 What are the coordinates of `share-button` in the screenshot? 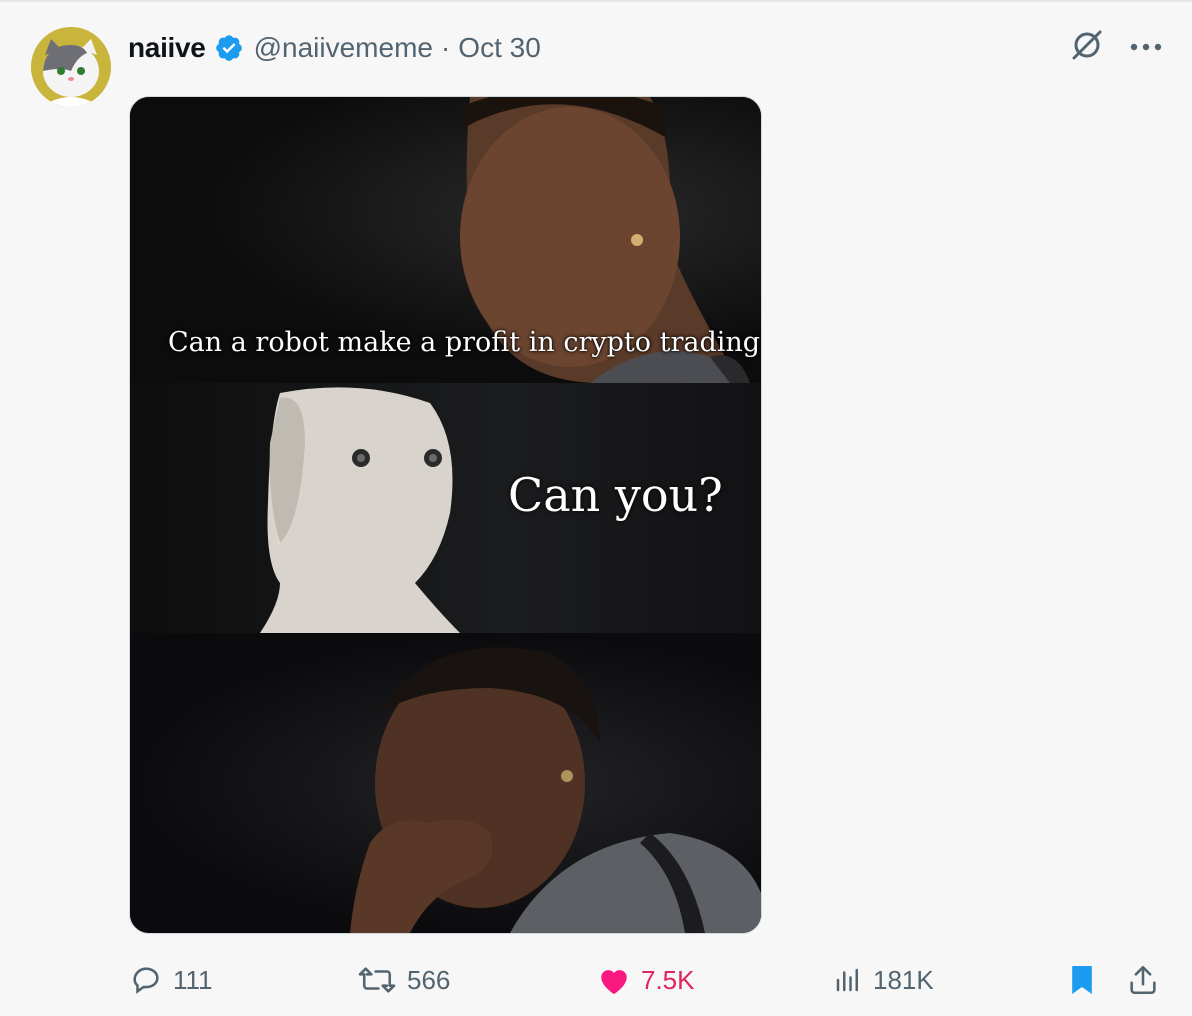 It's located at (1143, 980).